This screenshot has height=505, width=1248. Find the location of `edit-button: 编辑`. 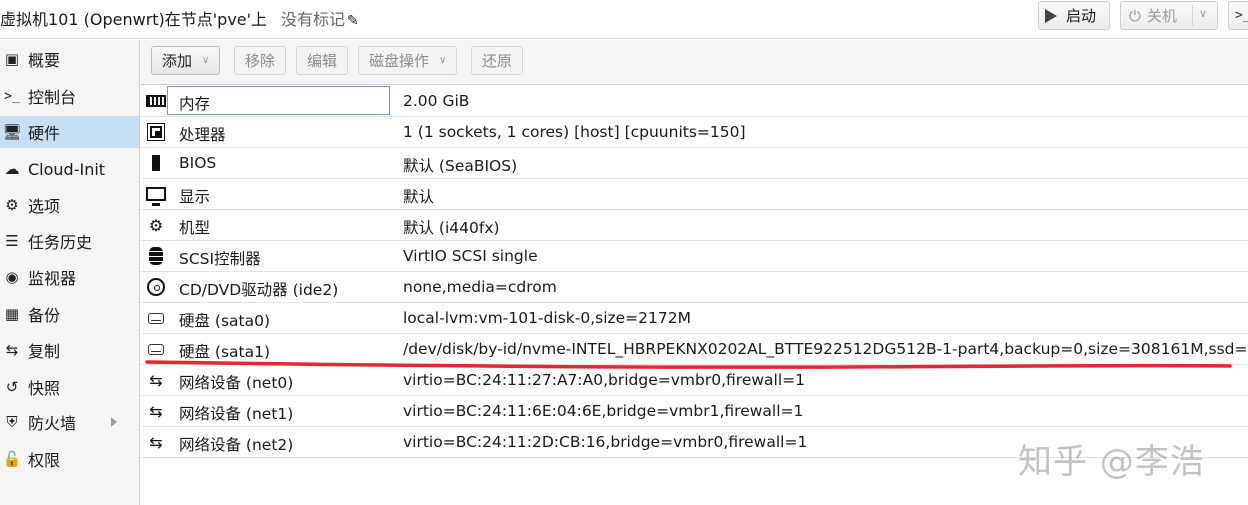

edit-button: 编辑 is located at coordinates (322, 60).